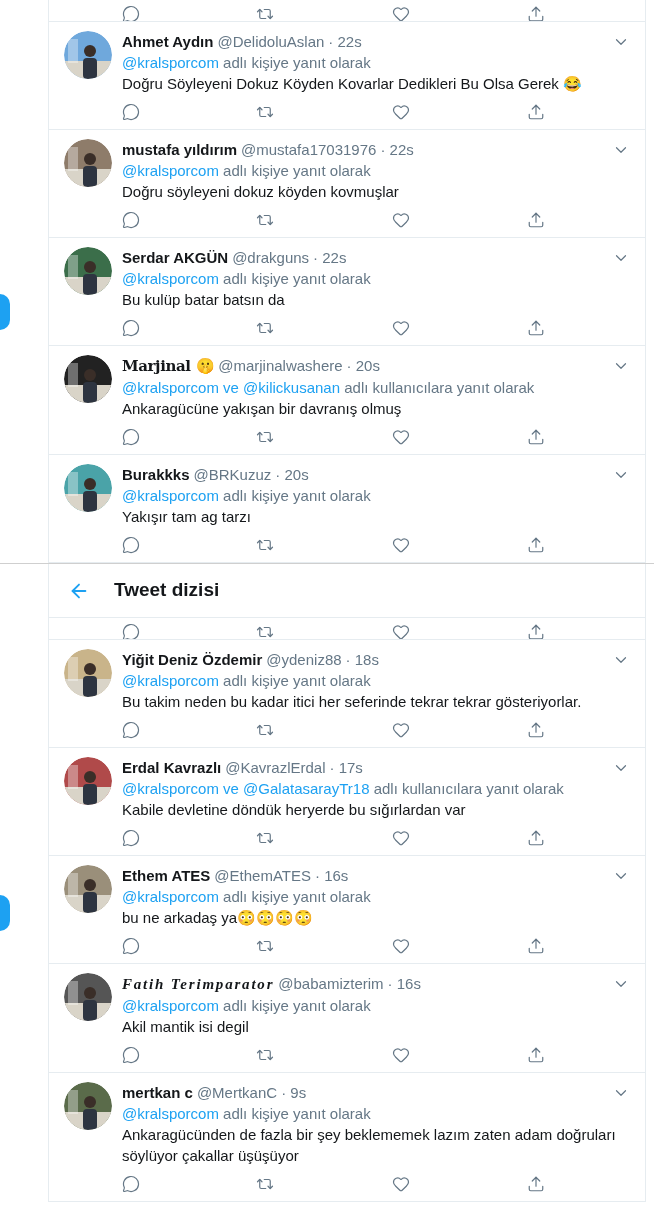  Describe the element at coordinates (347, 910) in the screenshot. I see `tweet-card: Ethem ATES @EthemATES · 16s @kralsporcom adlı kişiye yanıt olarak bu ne arkadaş ya😳😳😳😳` at that location.